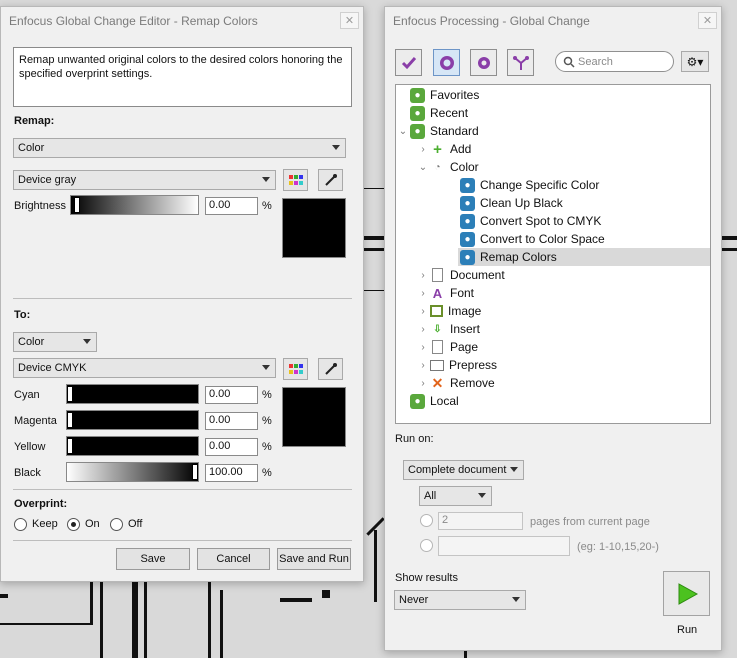 This screenshot has height=658, width=737. I want to click on tree-item-insert: › ⇩ Insert, so click(449, 329).